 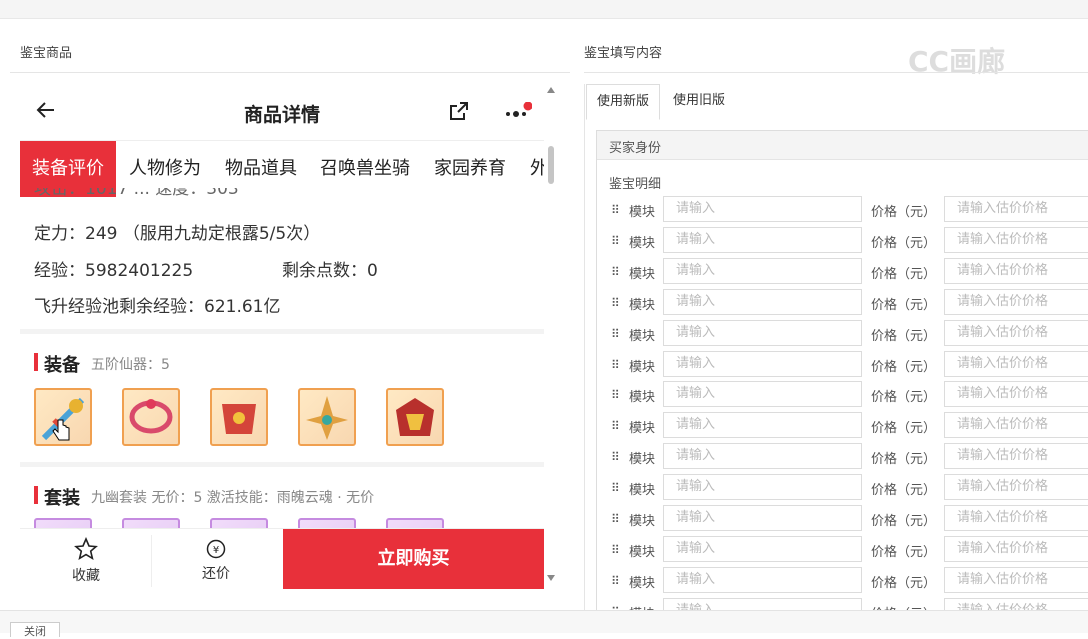 I want to click on more-icon, so click(x=517, y=113).